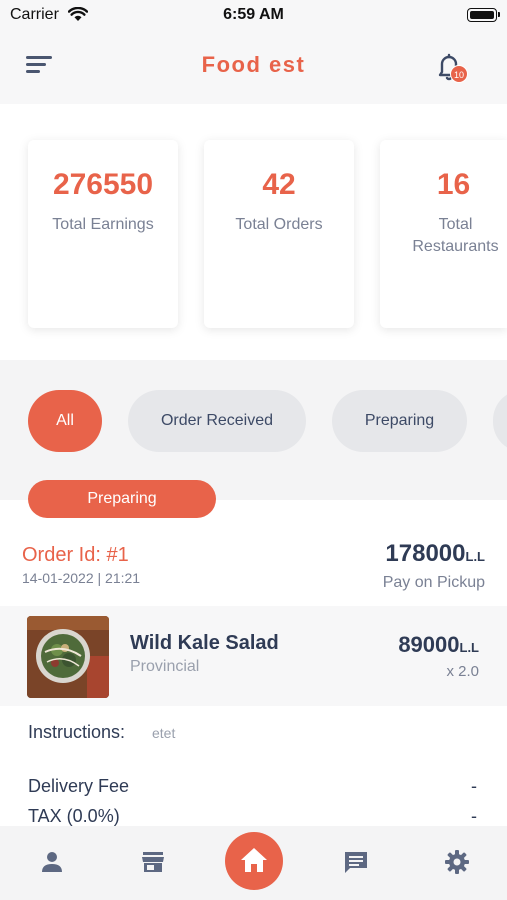 Image resolution: width=507 pixels, height=900 pixels. I want to click on bottom-tab-bar, so click(253, 863).